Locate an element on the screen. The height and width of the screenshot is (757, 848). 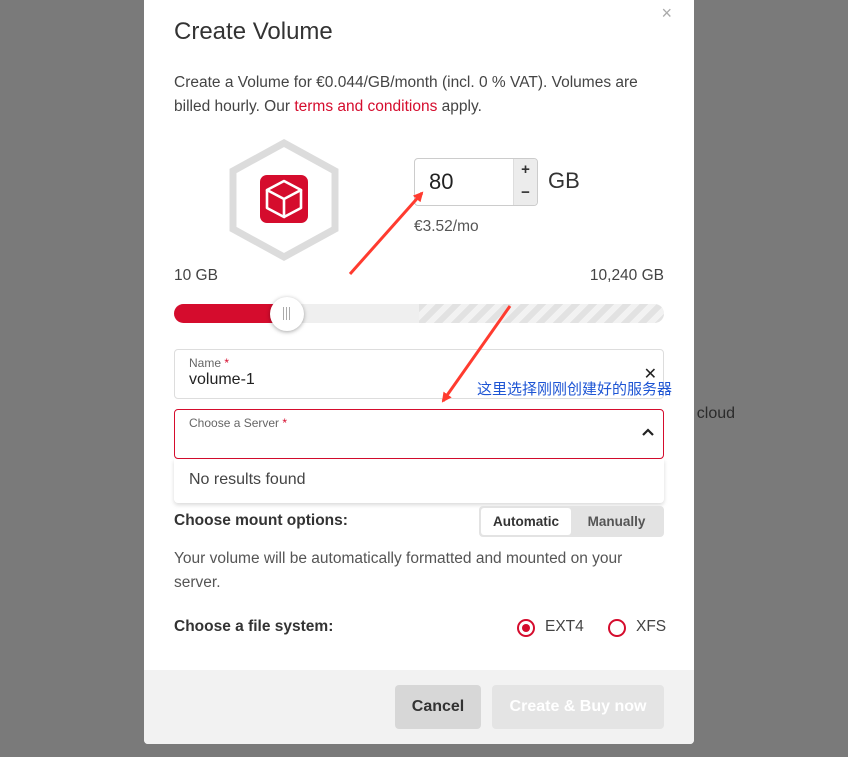
decrement-button: − is located at coordinates (525, 193).